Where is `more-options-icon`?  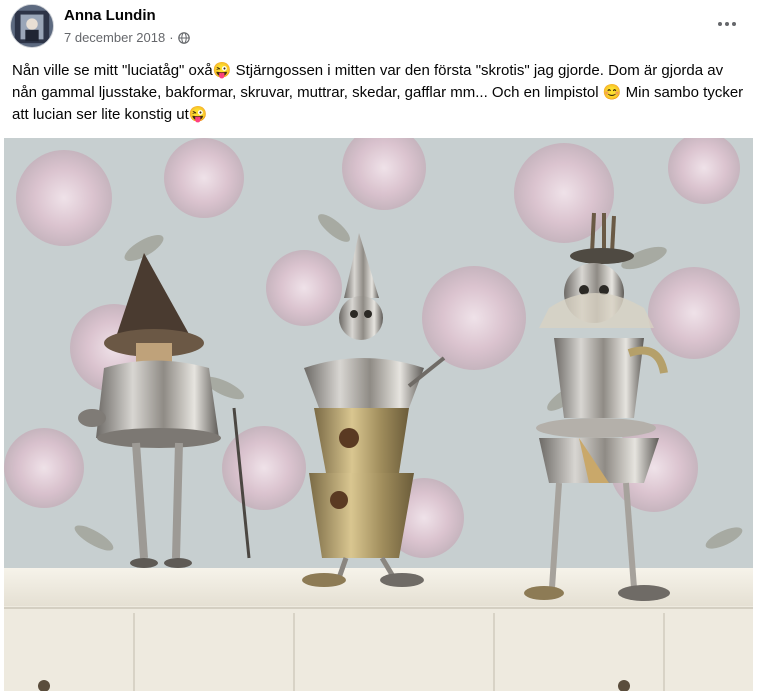
more-options-icon is located at coordinates (727, 24).